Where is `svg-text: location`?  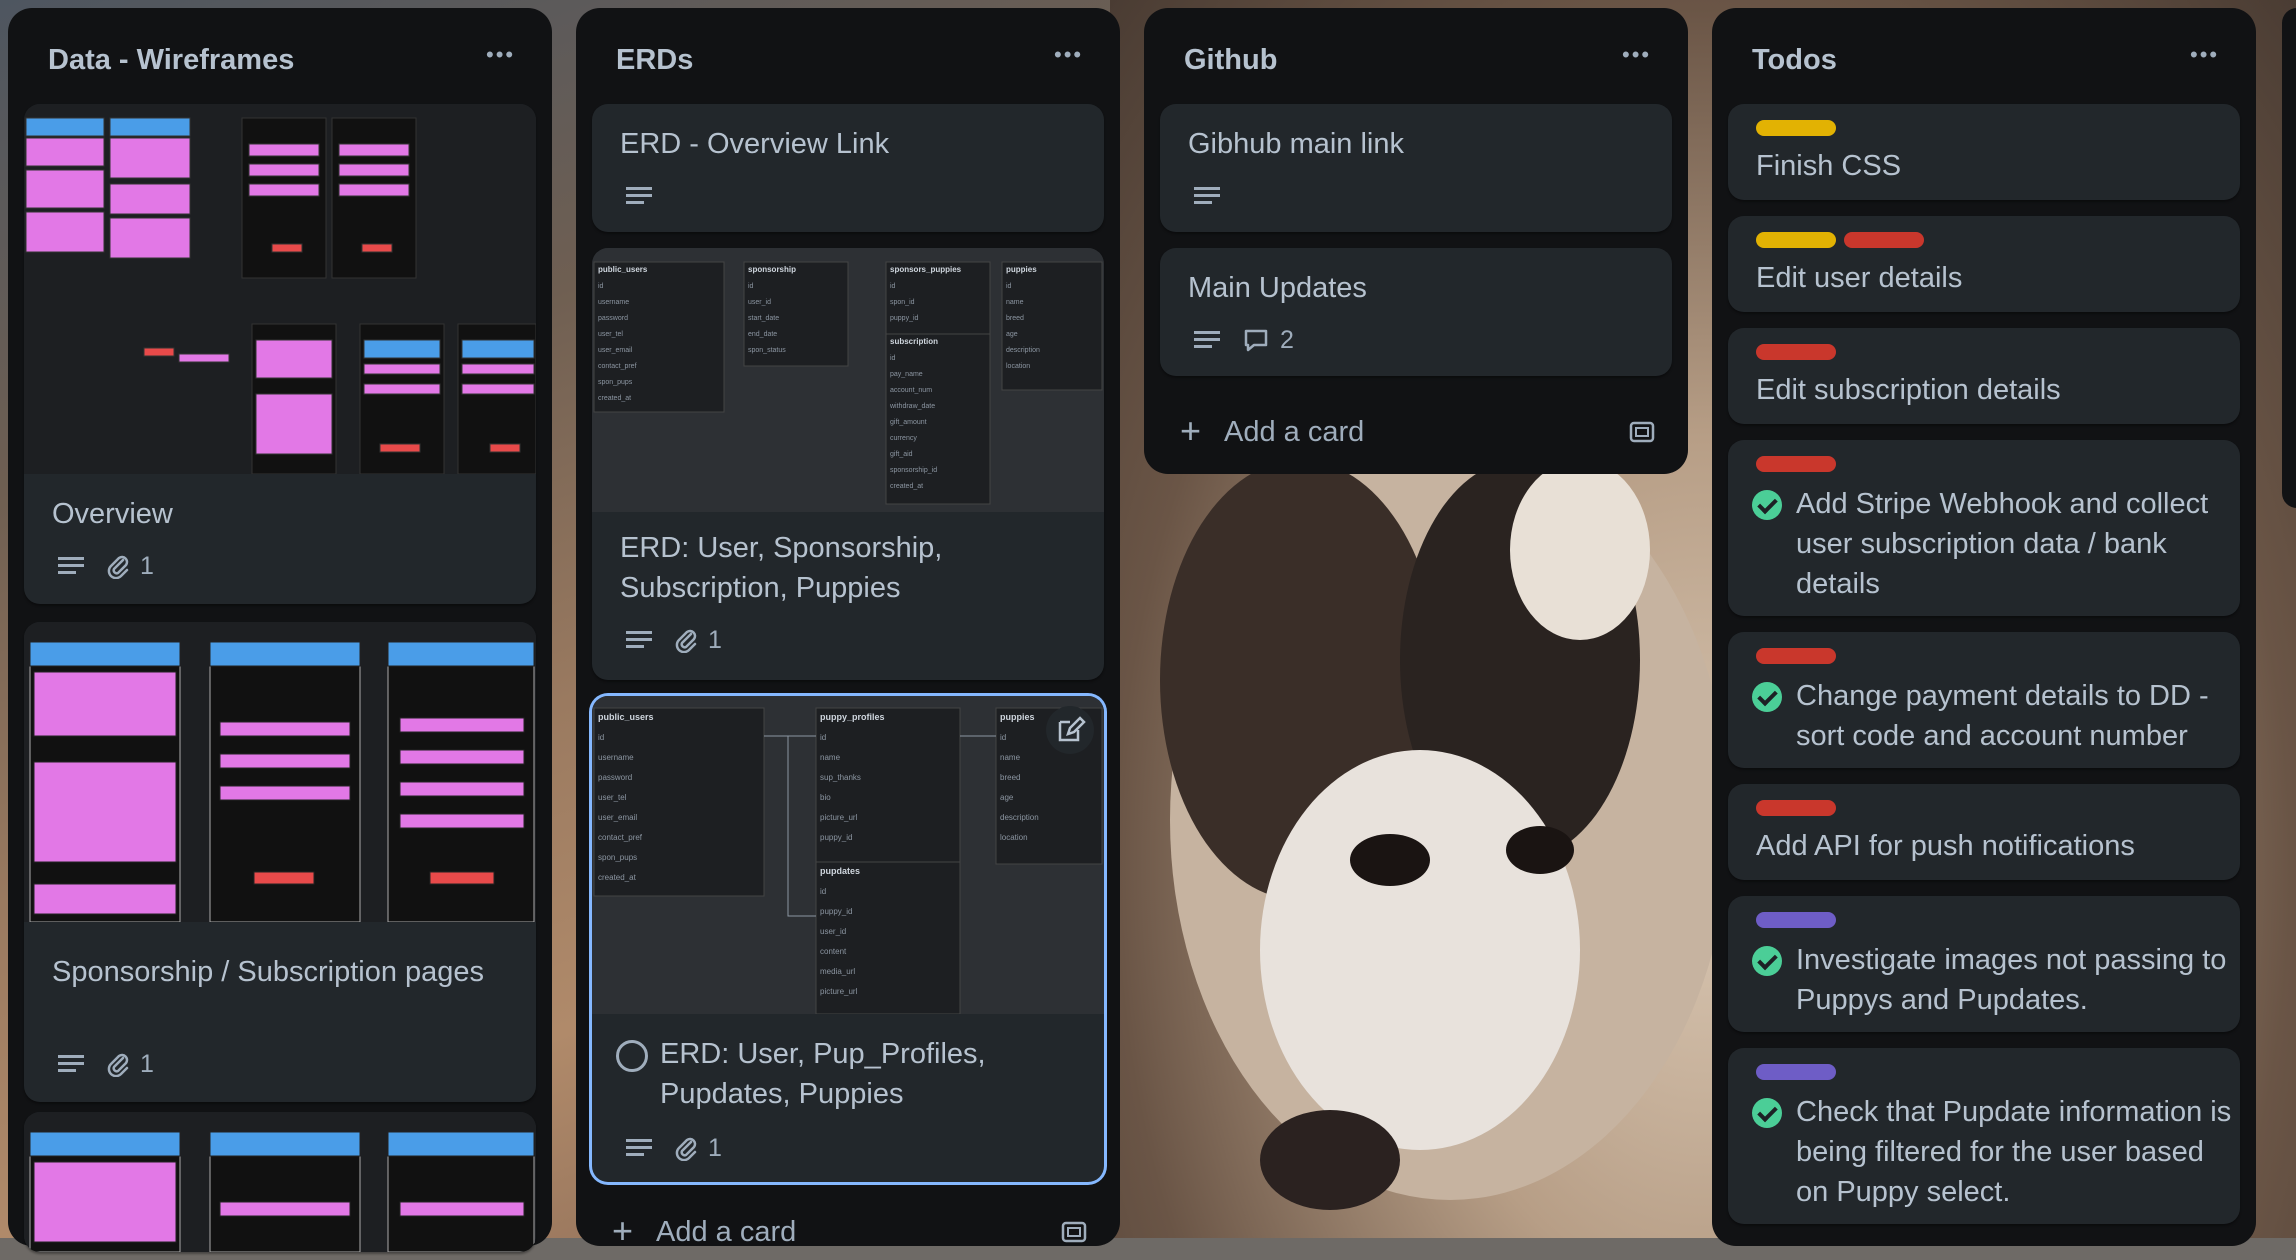 svg-text: location is located at coordinates (1018, 366).